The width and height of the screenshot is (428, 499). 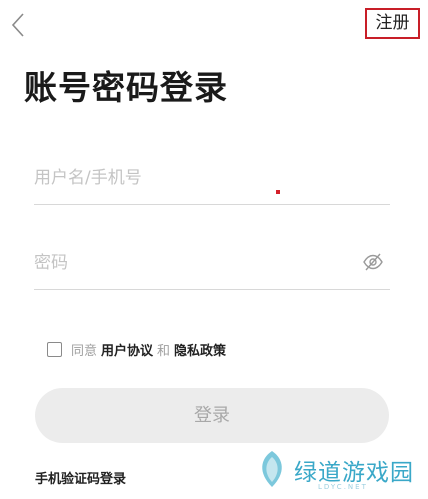 I want to click on register-button: 注册, so click(x=392, y=23).